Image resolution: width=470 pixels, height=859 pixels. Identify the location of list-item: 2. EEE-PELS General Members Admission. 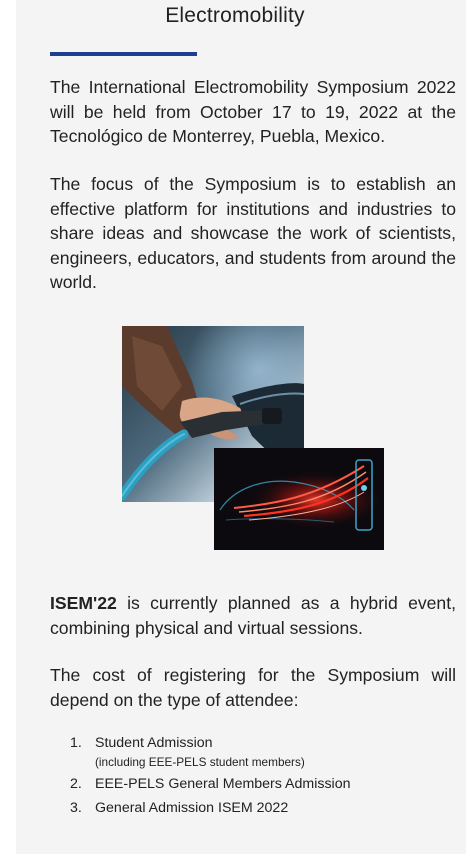
(260, 784).